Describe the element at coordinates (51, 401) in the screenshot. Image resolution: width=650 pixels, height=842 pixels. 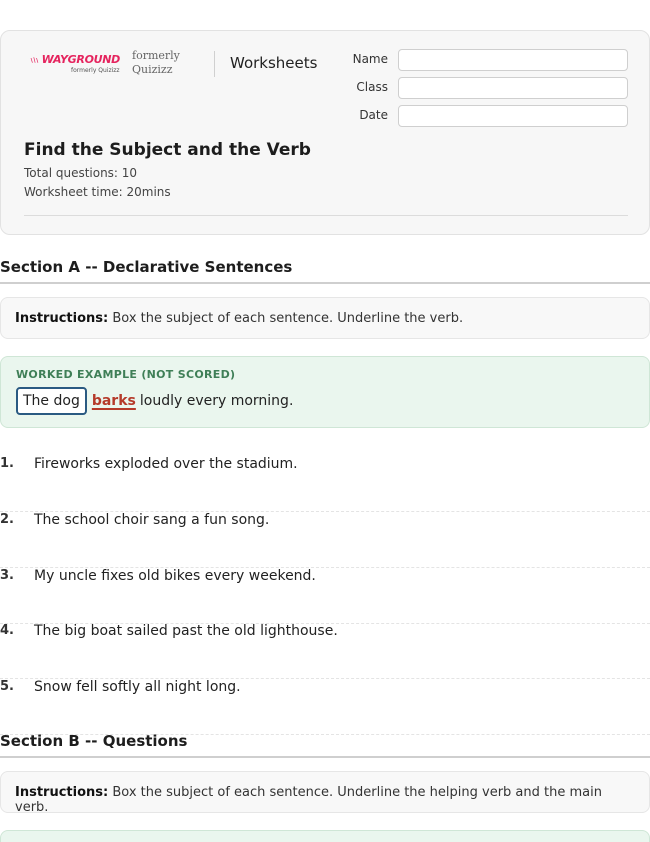
I see `example-subject-box: The dog` at that location.